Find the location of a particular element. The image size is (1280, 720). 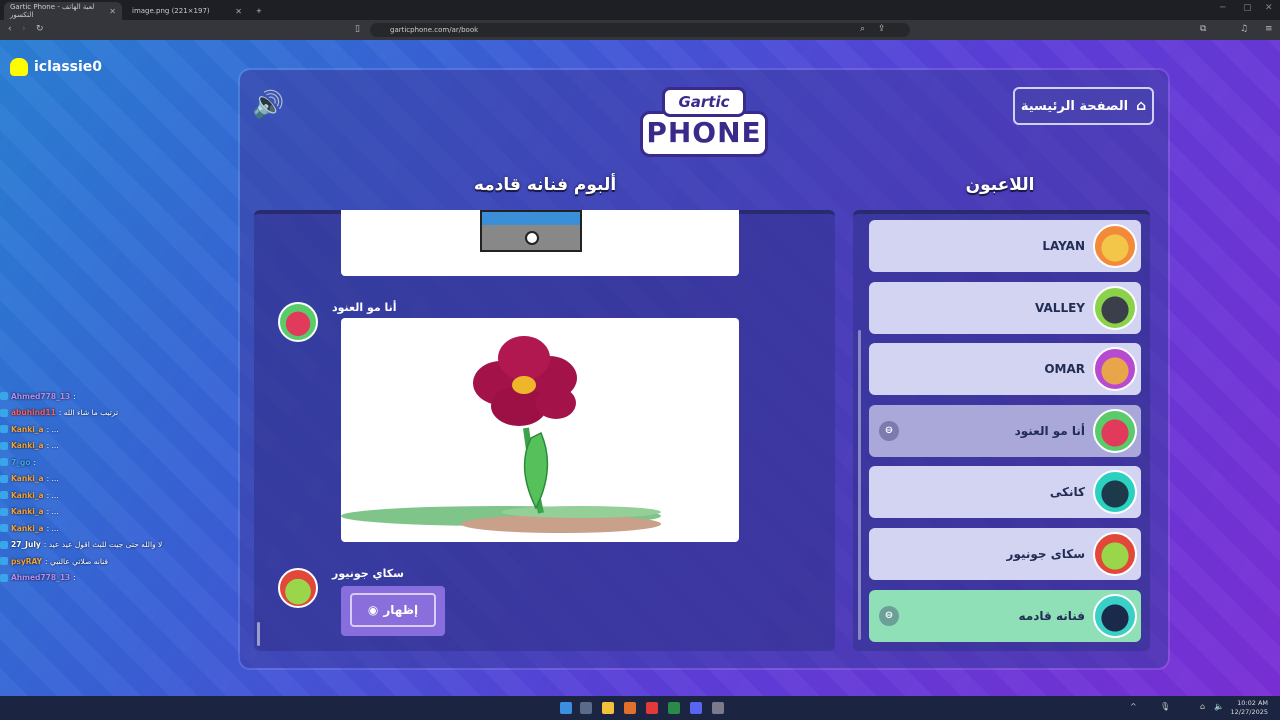

chat-username: psyRAY is located at coordinates (27, 561).